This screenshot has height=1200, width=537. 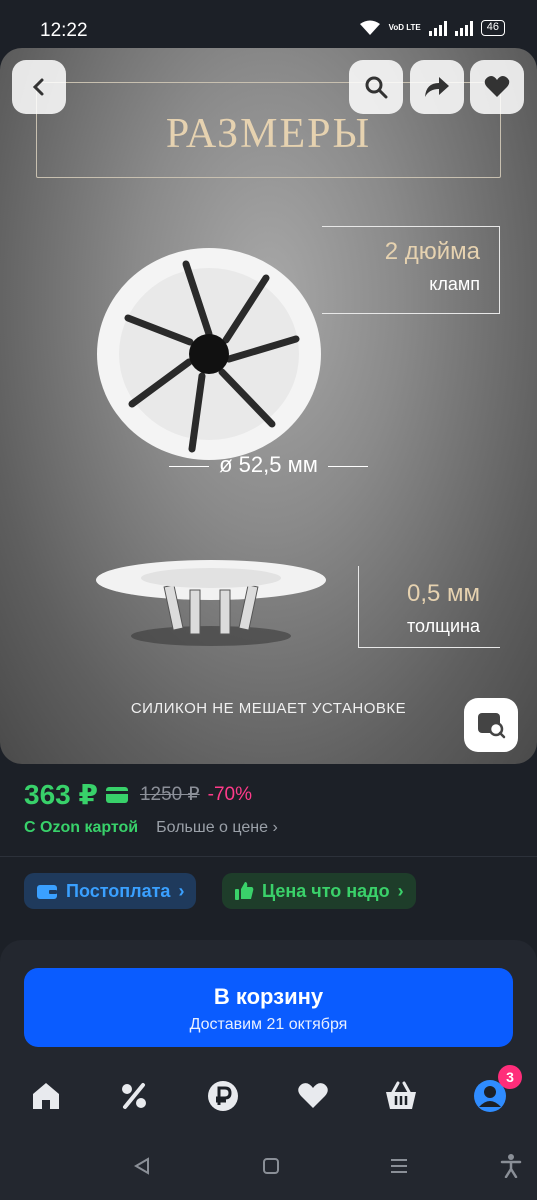 I want to click on fair-price-label: Цена что надо, so click(x=326, y=890).